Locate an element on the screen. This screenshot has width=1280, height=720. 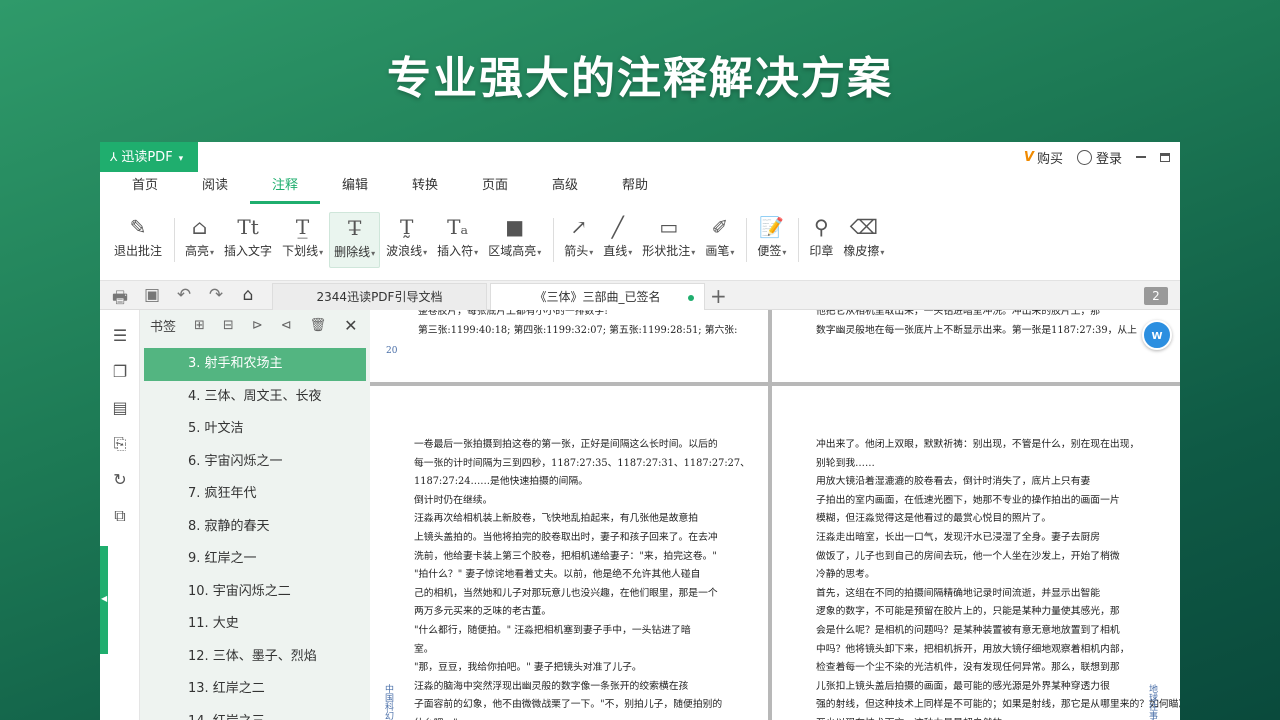
highlight-icon: ⌂ is located at coordinates (199, 227).